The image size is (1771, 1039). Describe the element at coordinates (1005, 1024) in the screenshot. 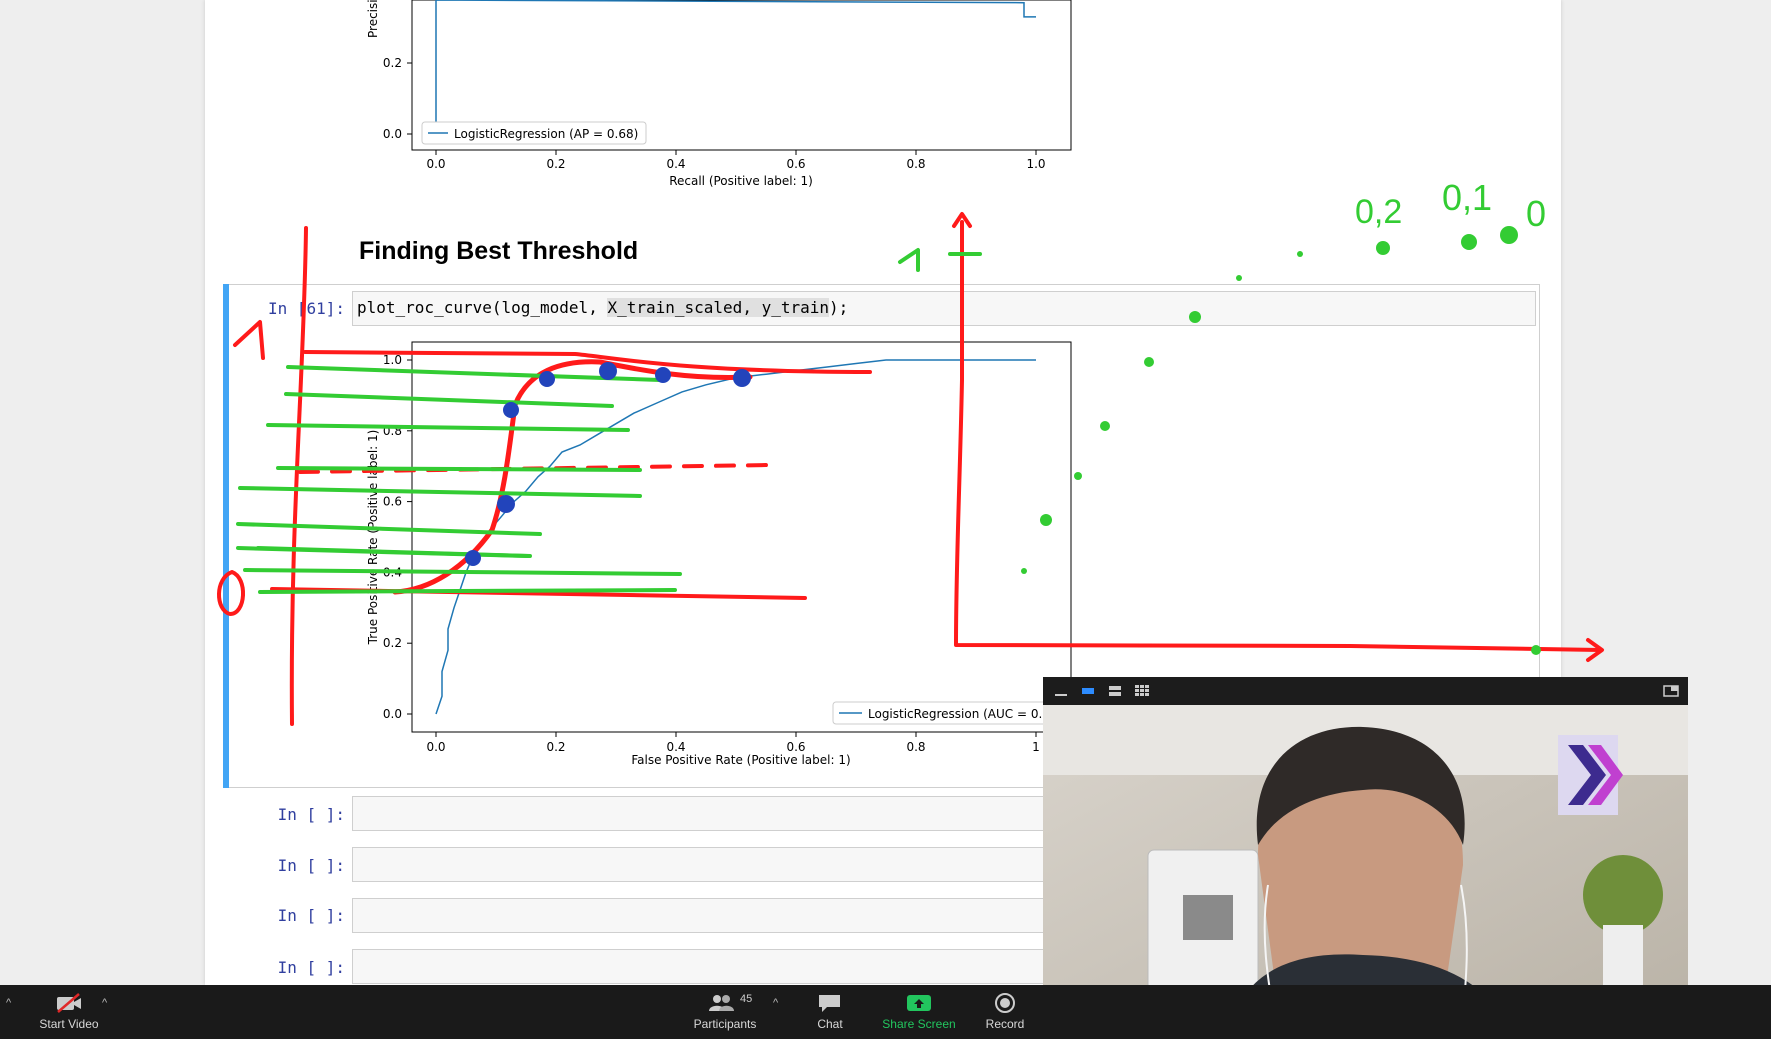

I see `record-label: Record` at that location.